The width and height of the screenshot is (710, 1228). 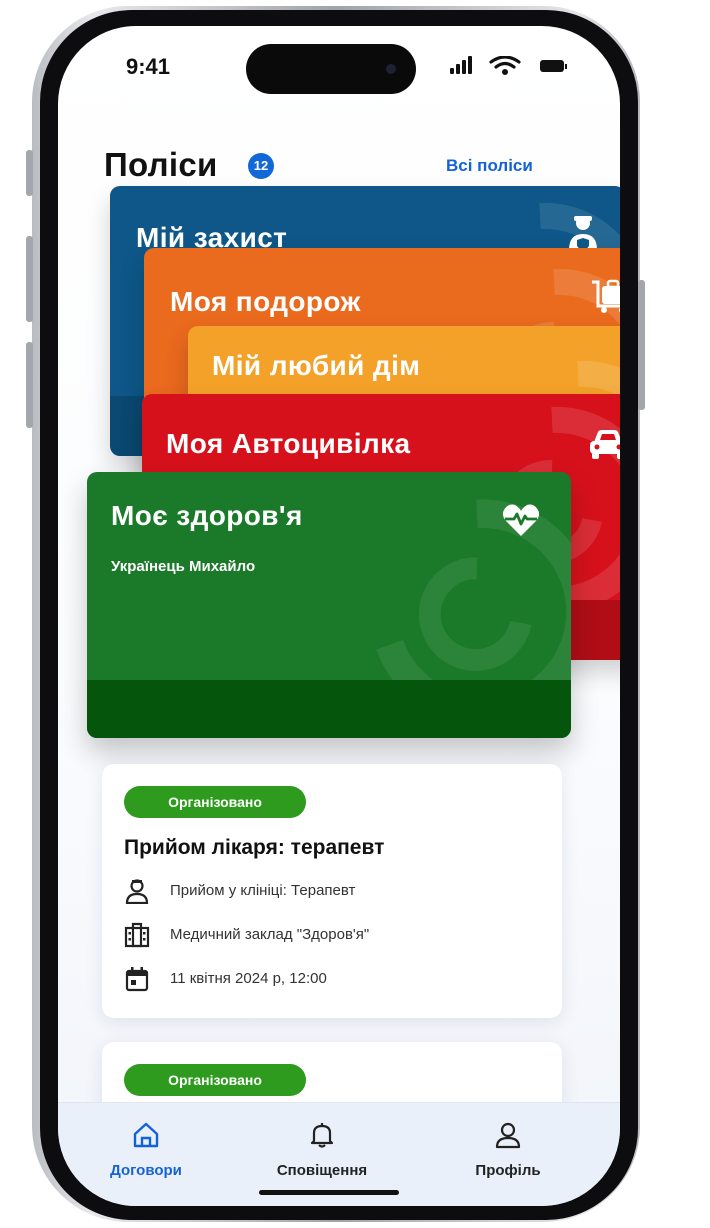 I want to click on appointment-title: Прийом лікаря: терапевт, so click(x=254, y=847).